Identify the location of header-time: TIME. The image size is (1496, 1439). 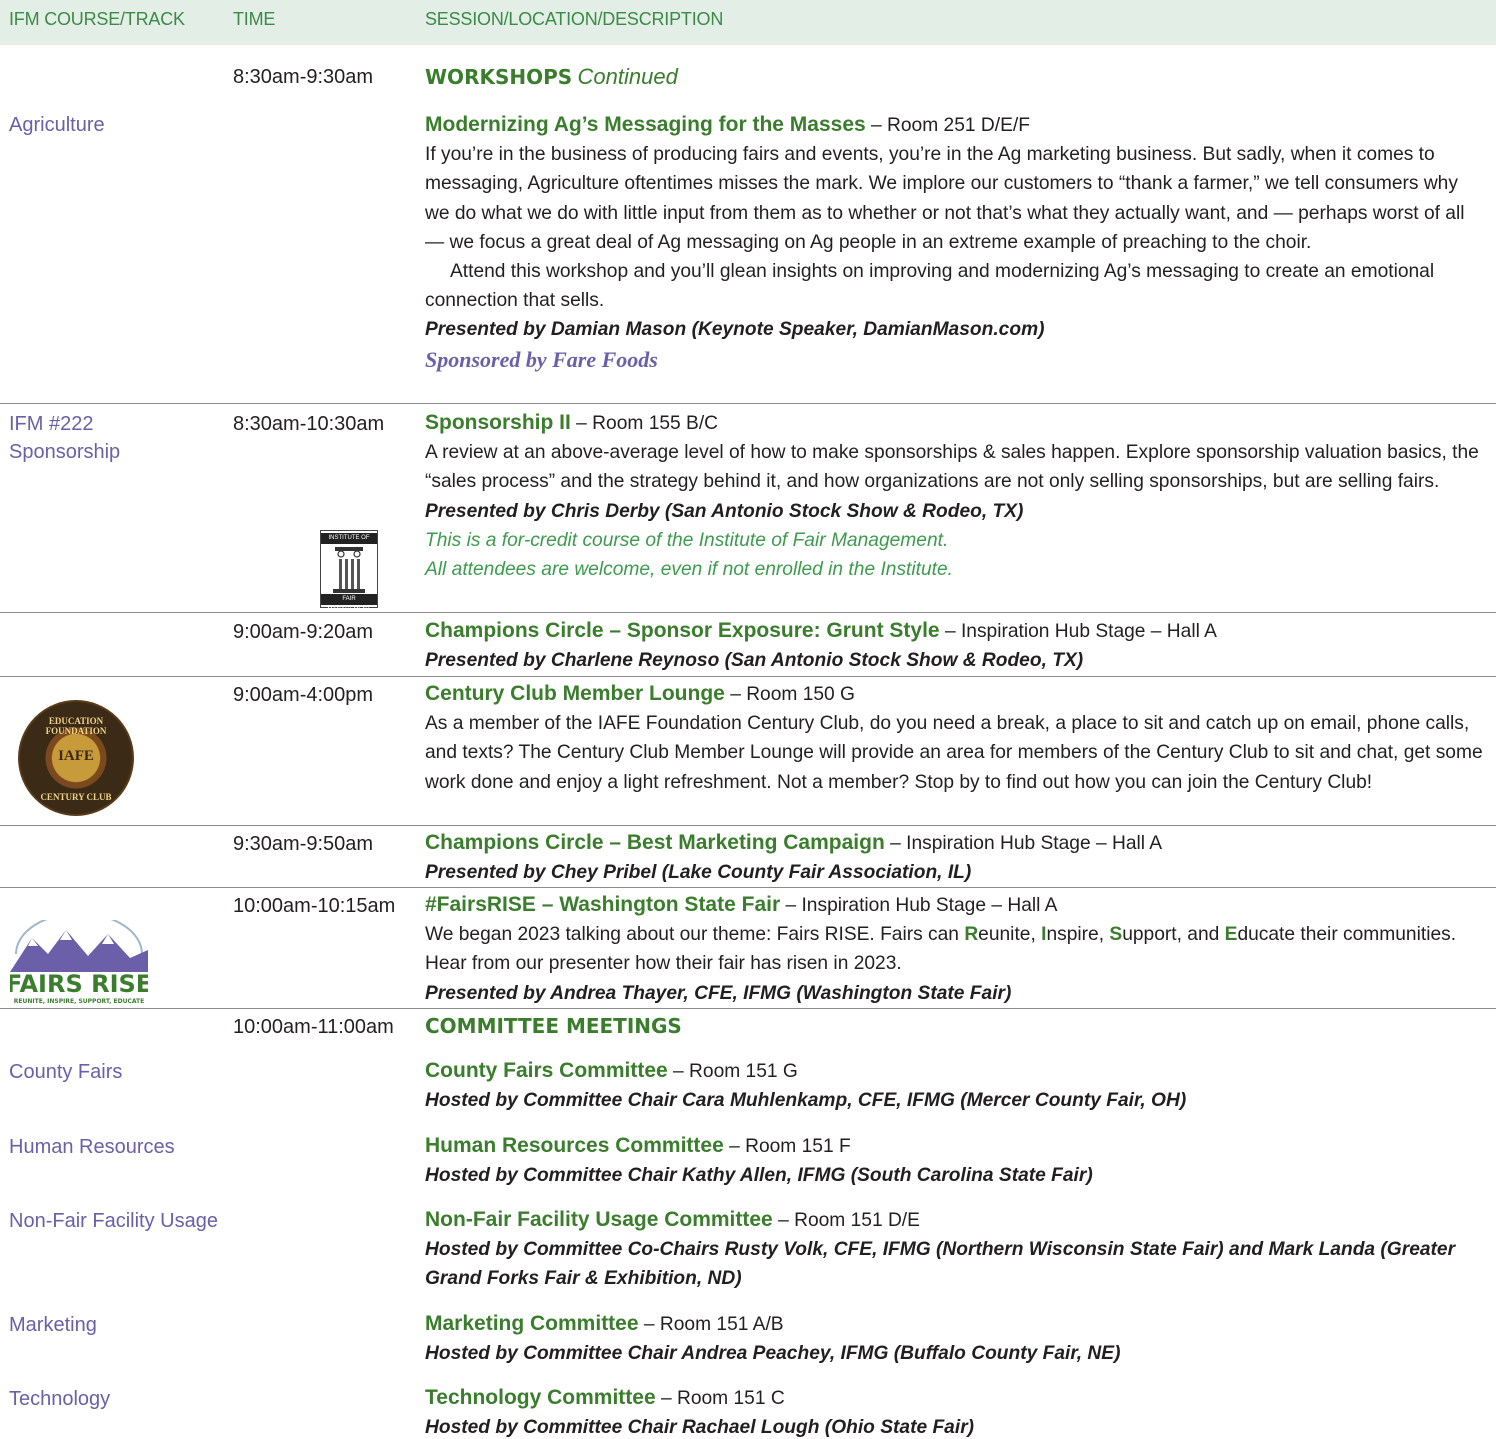
(254, 19).